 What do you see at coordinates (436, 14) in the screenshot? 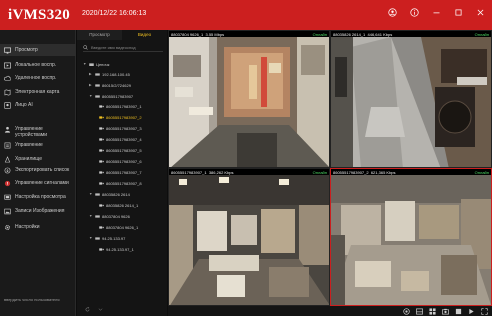
I see `minimize-icon` at bounding box center [436, 14].